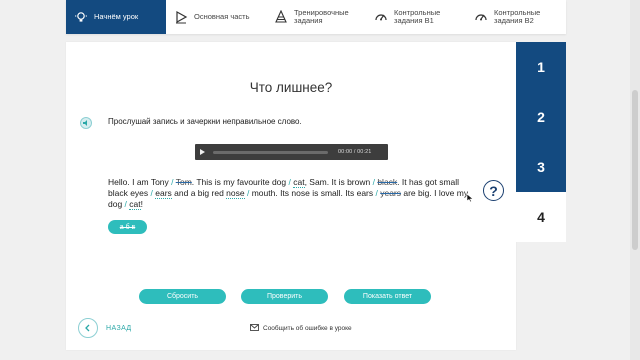 Image resolution: width=640 pixels, height=360 pixels. What do you see at coordinates (493, 190) in the screenshot?
I see `help-button: ?` at bounding box center [493, 190].